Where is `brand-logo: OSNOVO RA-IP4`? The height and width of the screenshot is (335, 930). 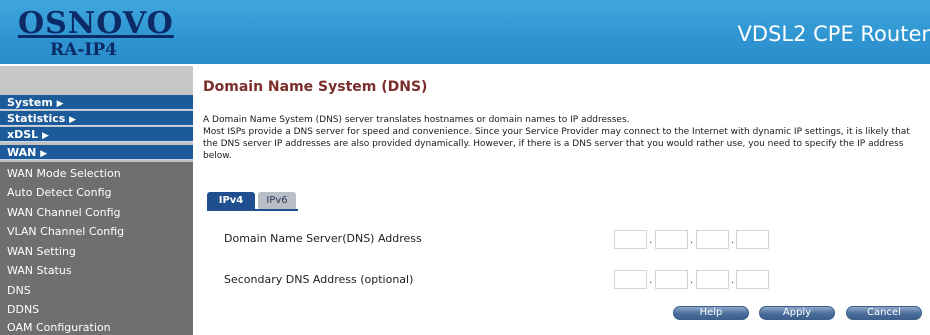 brand-logo: OSNOVO RA-IP4 is located at coordinates (88, 33).